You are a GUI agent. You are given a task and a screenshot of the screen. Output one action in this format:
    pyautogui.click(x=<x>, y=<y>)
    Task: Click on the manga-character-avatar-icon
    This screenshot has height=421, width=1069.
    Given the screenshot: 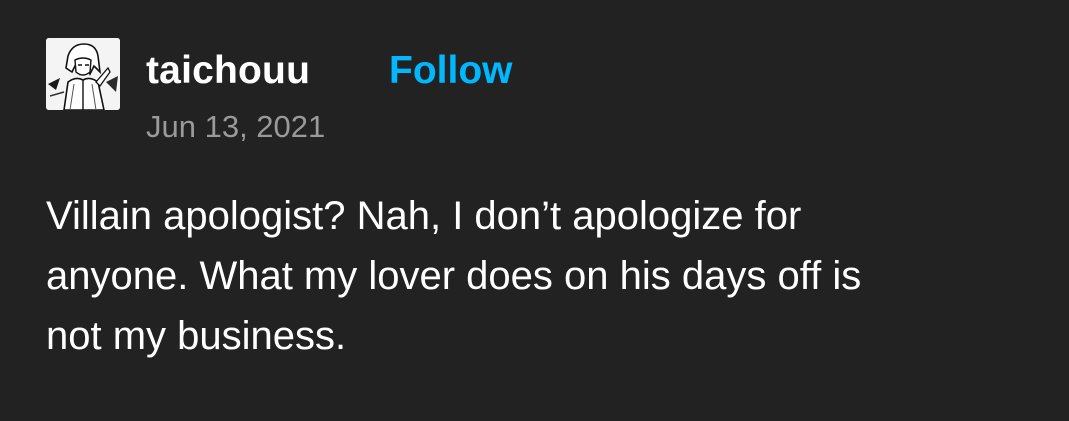 What is the action you would take?
    pyautogui.click(x=83, y=74)
    